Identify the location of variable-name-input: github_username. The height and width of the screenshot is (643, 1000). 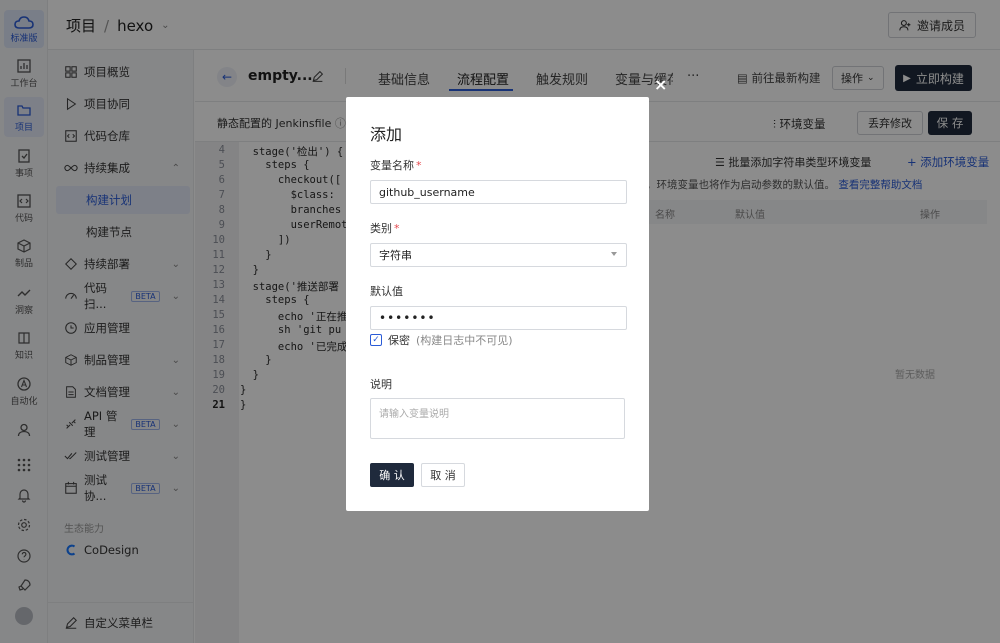
(498, 192).